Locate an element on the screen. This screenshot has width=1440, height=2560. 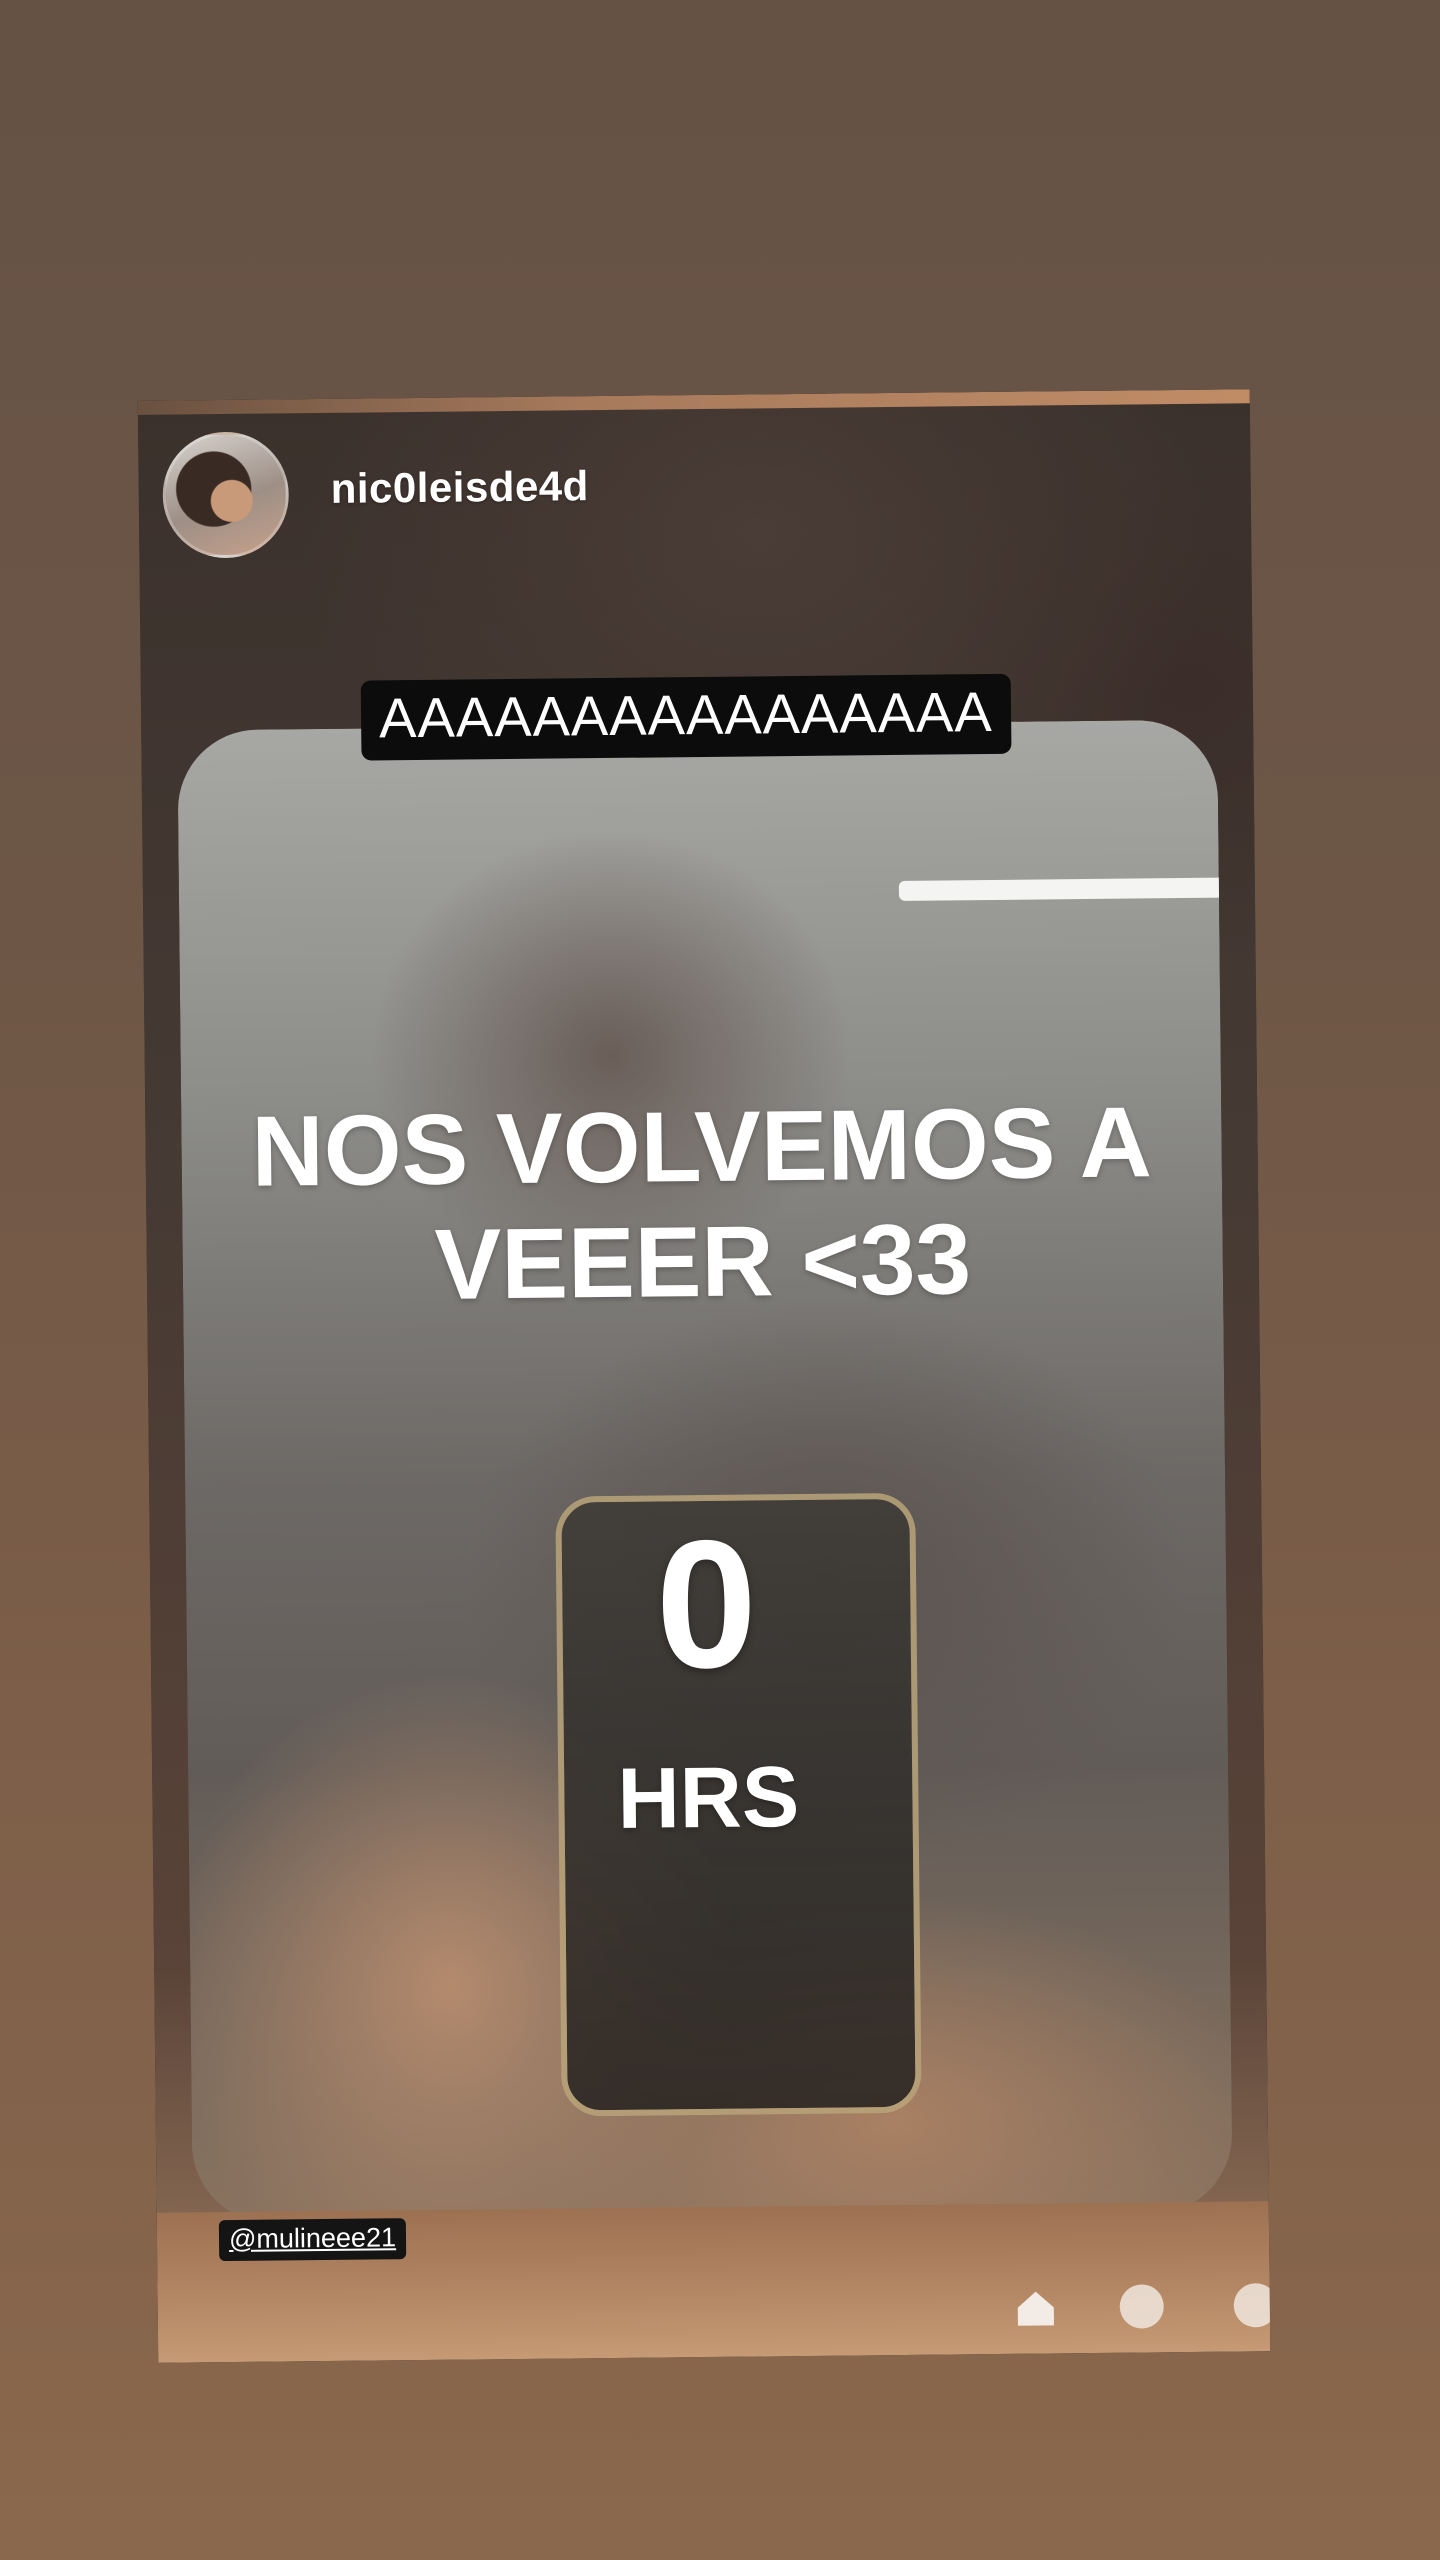
username: nic0leisde4d is located at coordinates (459, 487).